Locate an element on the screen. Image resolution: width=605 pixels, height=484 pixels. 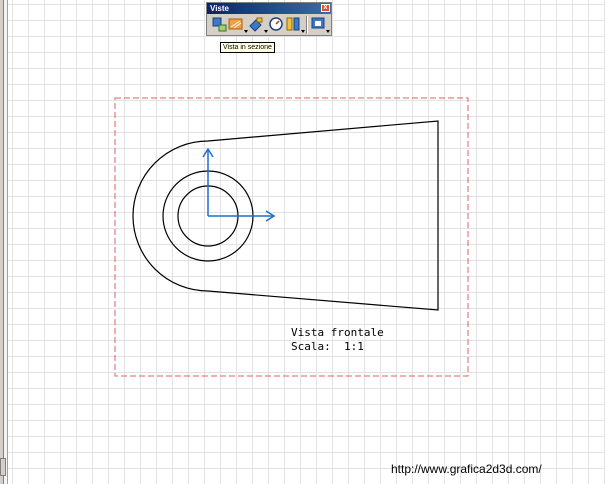
section-view-button is located at coordinates (238, 25).